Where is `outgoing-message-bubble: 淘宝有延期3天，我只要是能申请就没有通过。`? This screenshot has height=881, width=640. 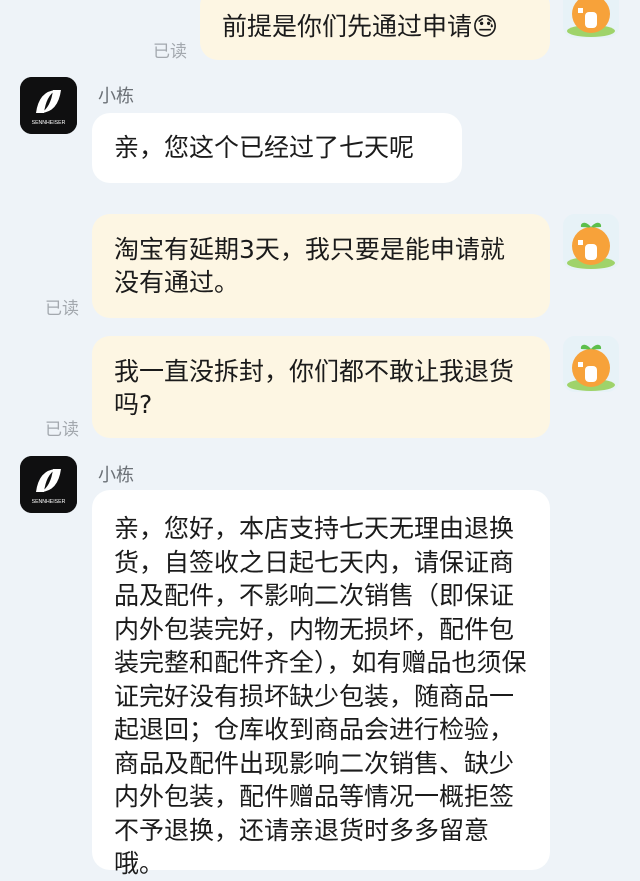
outgoing-message-bubble: 淘宝有延期3天，我只要是能申请就没有通过。 is located at coordinates (321, 266).